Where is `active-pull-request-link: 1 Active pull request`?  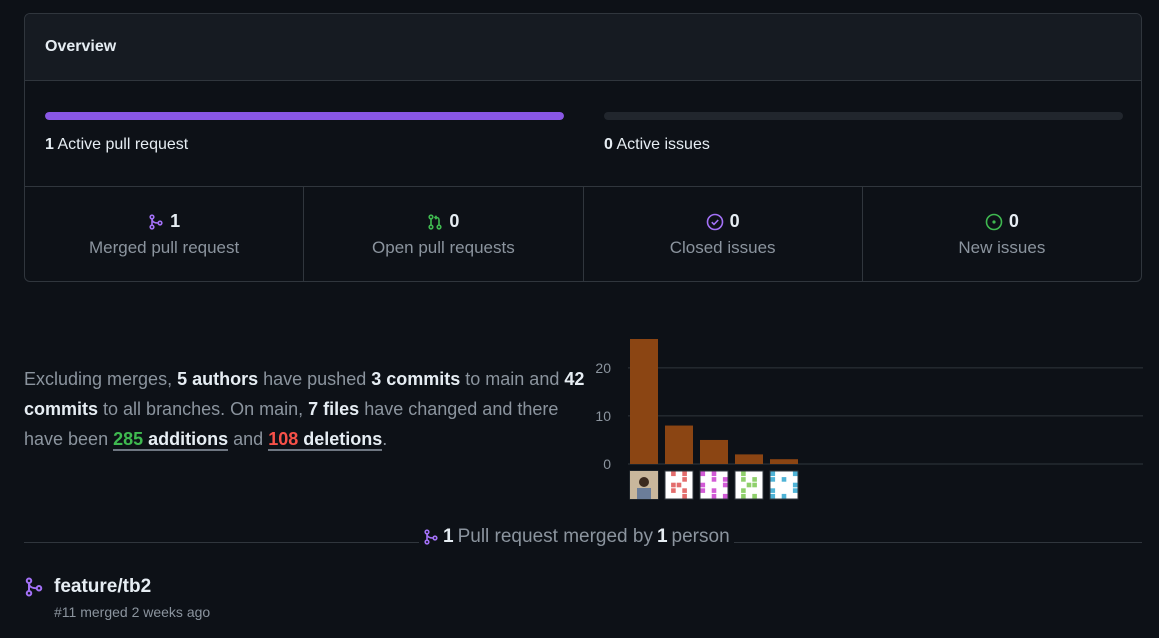 active-pull-request-link: 1 Active pull request is located at coordinates (116, 145).